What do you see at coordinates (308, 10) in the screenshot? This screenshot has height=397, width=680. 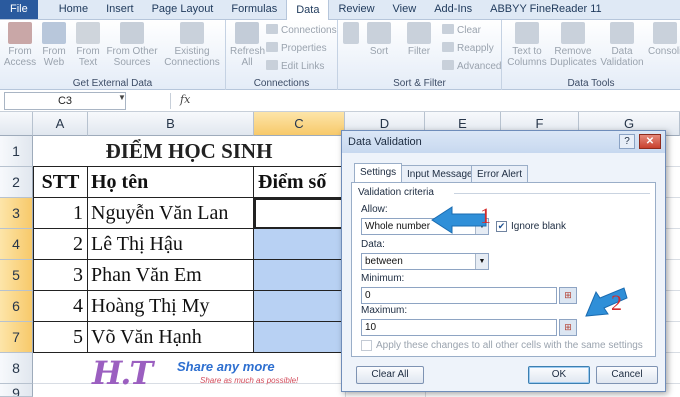 I see `tab-data: Data` at bounding box center [308, 10].